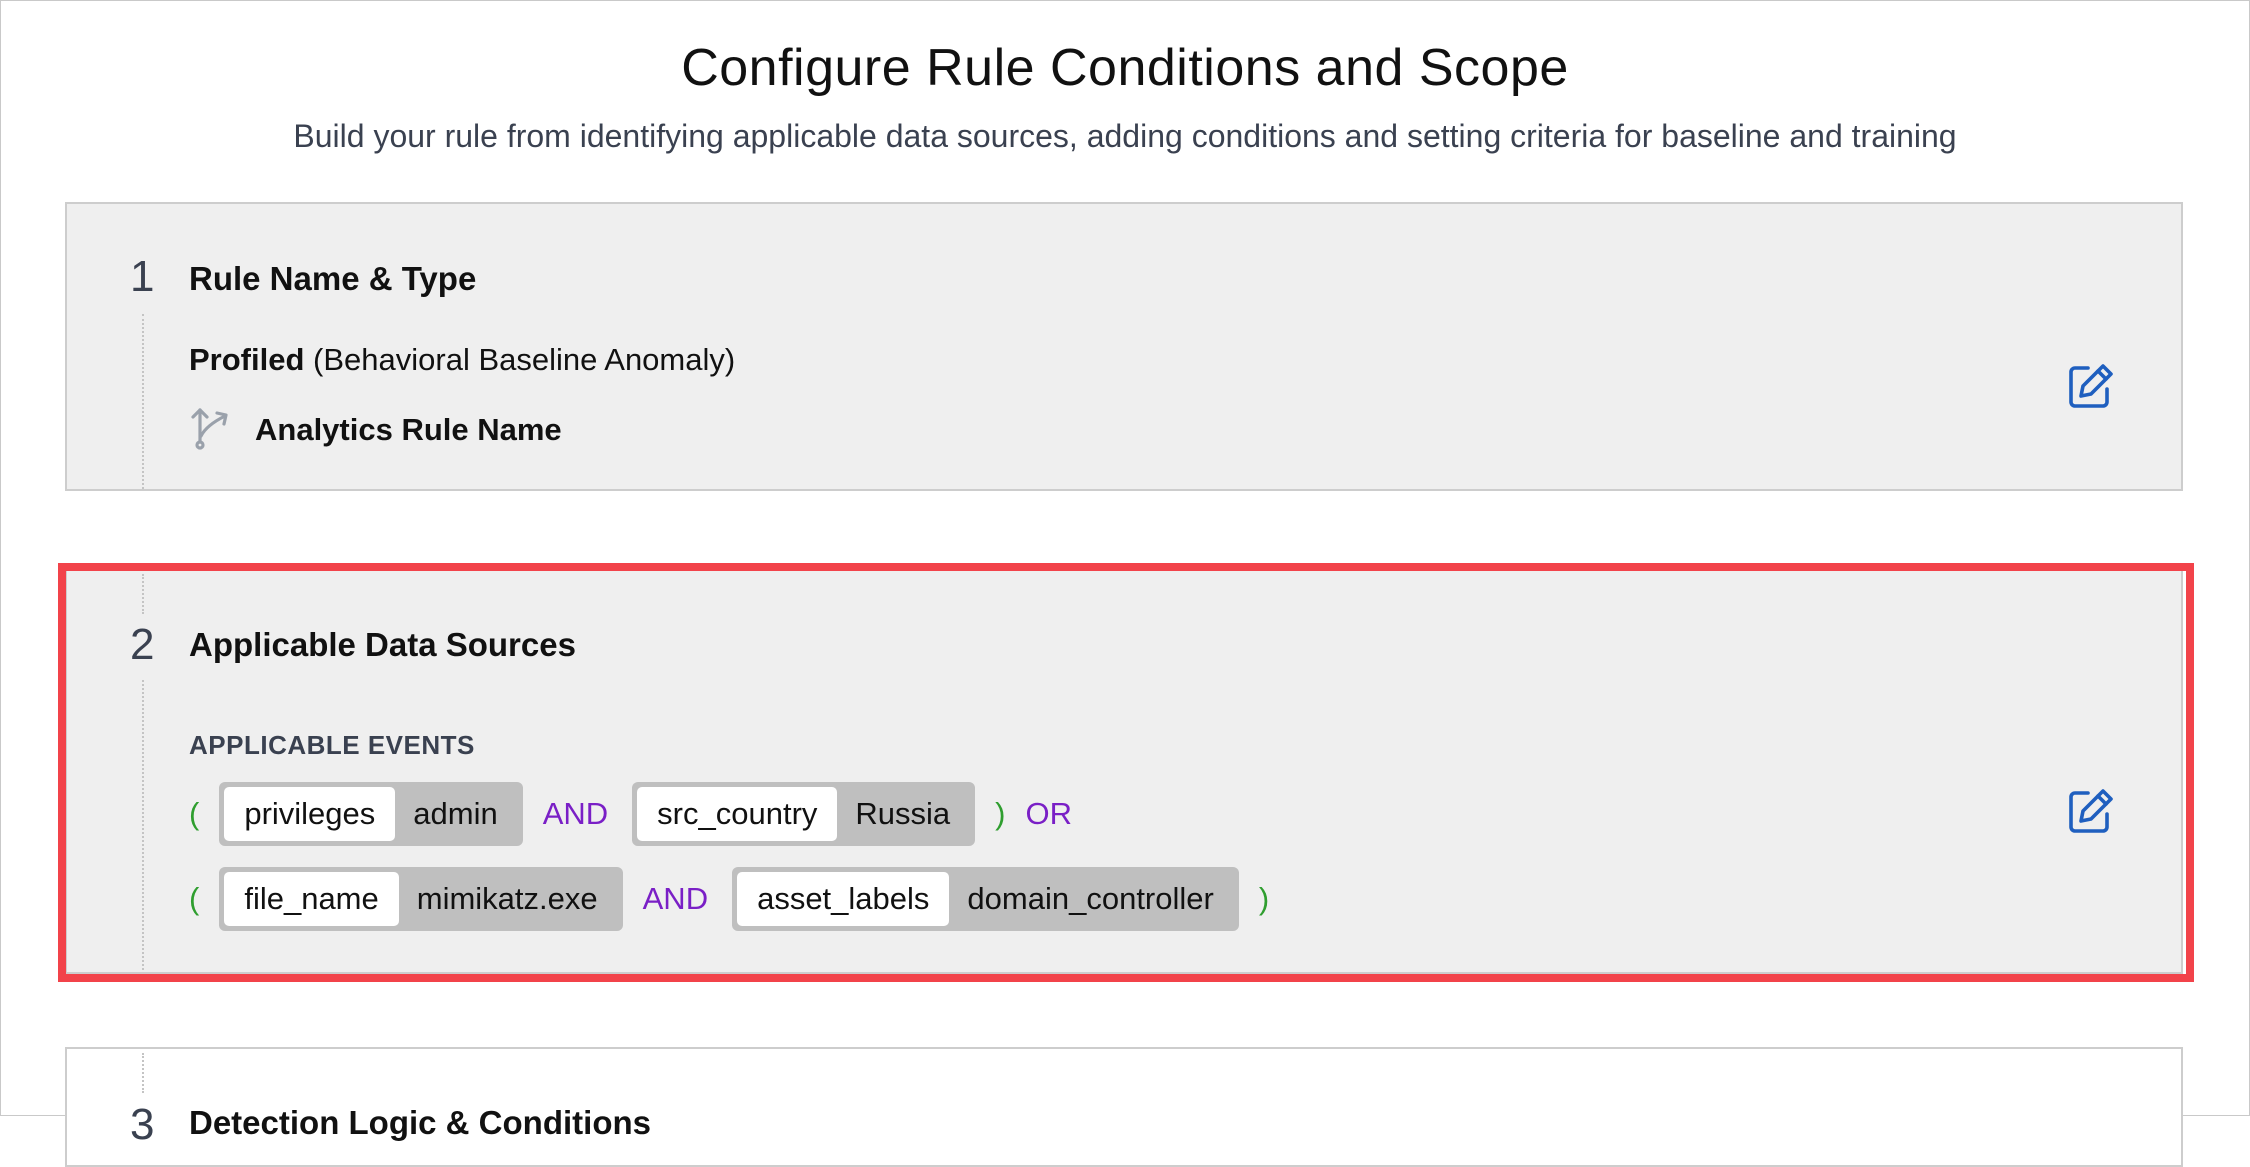 This screenshot has width=2250, height=1167. Describe the element at coordinates (1125, 68) in the screenshot. I see `page-title: Configure Rule Conditions and Scope` at that location.